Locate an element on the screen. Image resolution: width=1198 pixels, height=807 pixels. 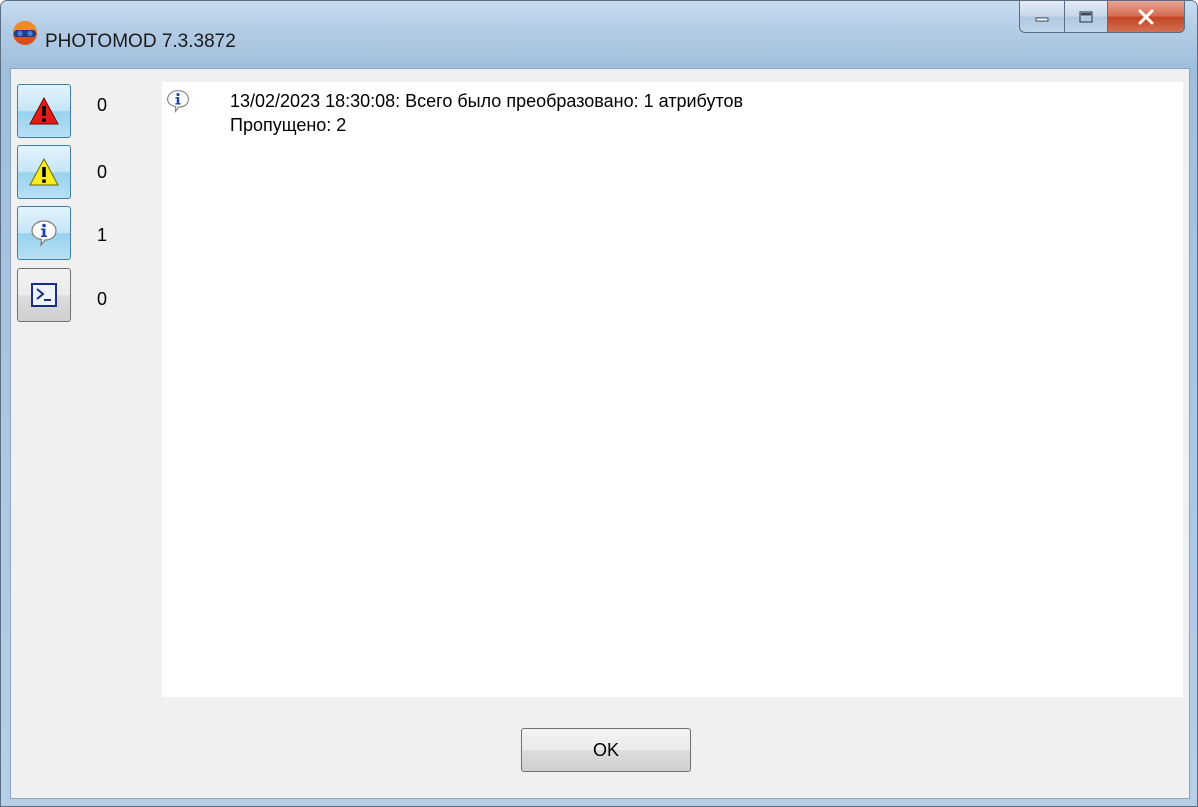
filter-errors-toggle is located at coordinates (44, 111).